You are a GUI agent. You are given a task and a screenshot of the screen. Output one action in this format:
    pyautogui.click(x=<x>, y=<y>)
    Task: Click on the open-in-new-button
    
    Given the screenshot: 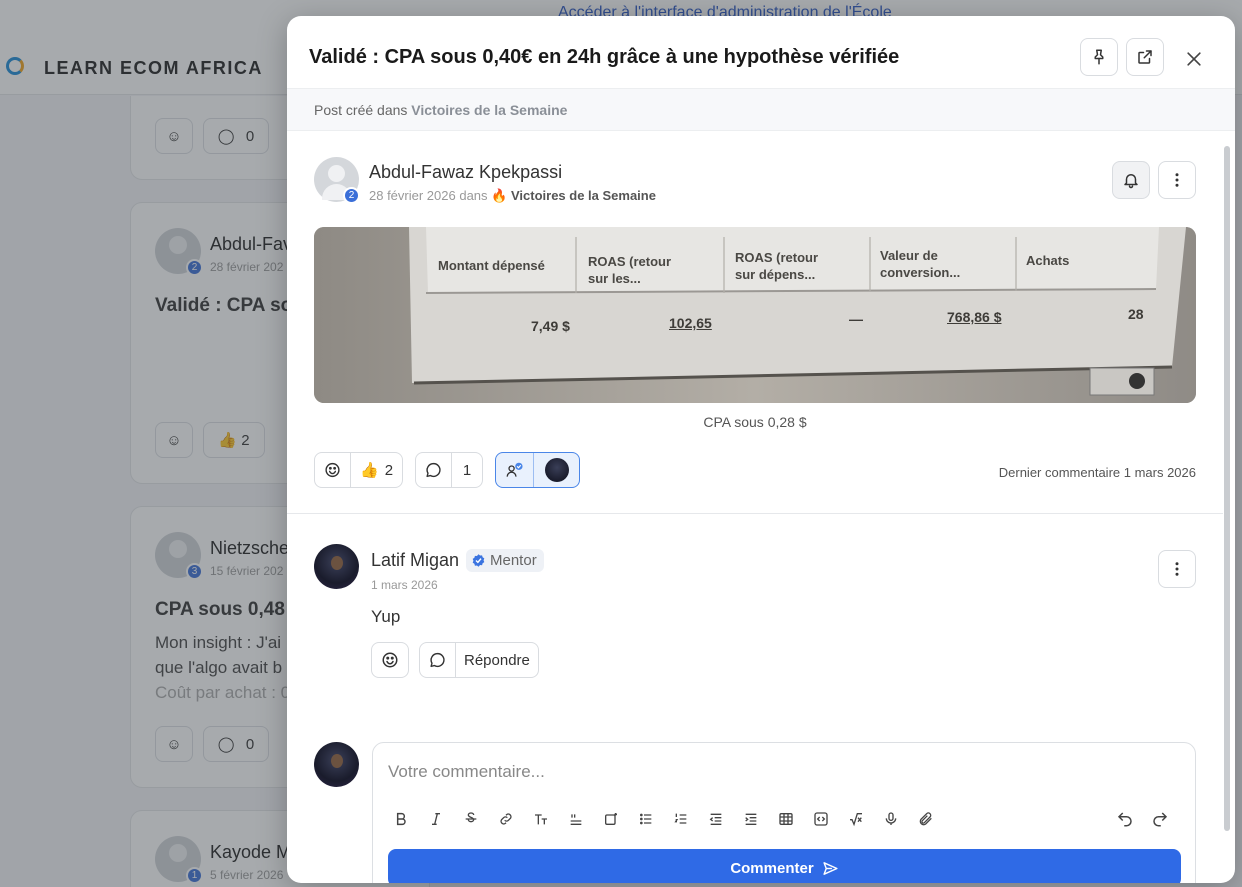 What is the action you would take?
    pyautogui.click(x=1145, y=57)
    